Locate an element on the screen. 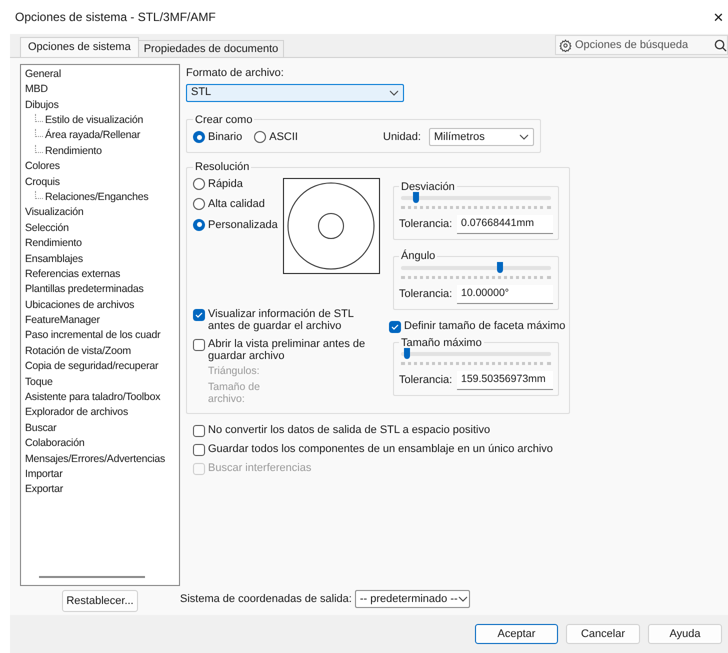  tree-item: FeatureManager is located at coordinates (62, 321).